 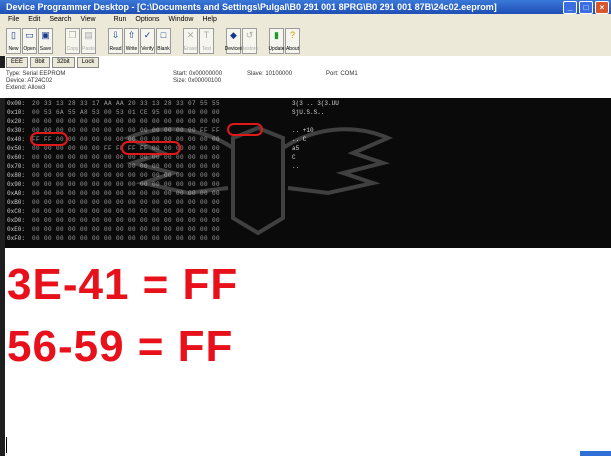 What do you see at coordinates (147, 19) in the screenshot?
I see `menu-item-options: Options` at bounding box center [147, 19].